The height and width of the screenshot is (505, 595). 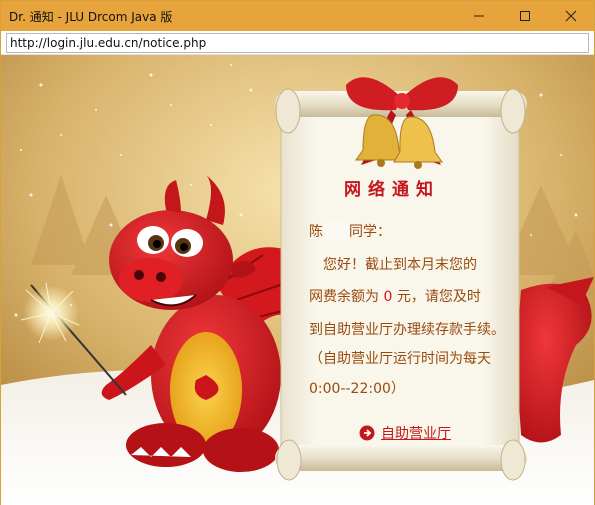 What do you see at coordinates (392, 190) in the screenshot?
I see `notice-title: 网络通知` at bounding box center [392, 190].